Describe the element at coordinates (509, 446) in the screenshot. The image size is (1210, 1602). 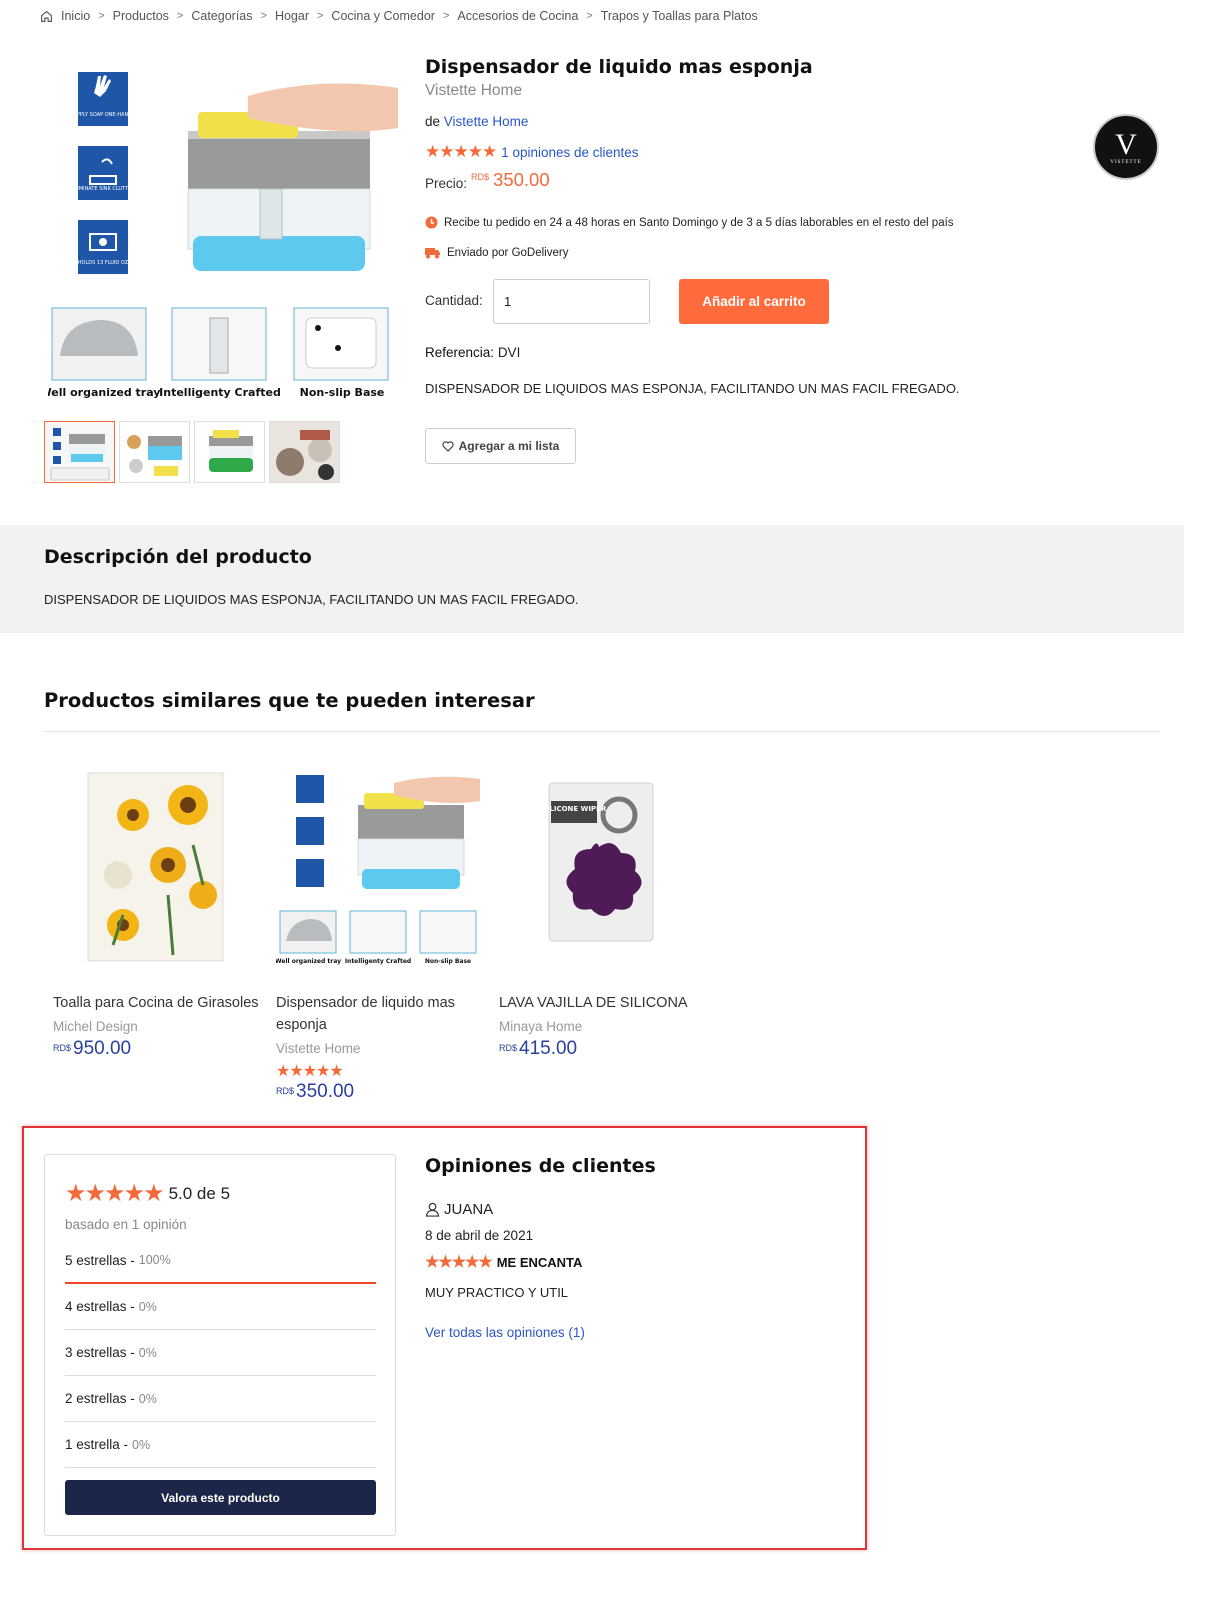
I see `wishlist-label: Agregar a mi lista` at that location.